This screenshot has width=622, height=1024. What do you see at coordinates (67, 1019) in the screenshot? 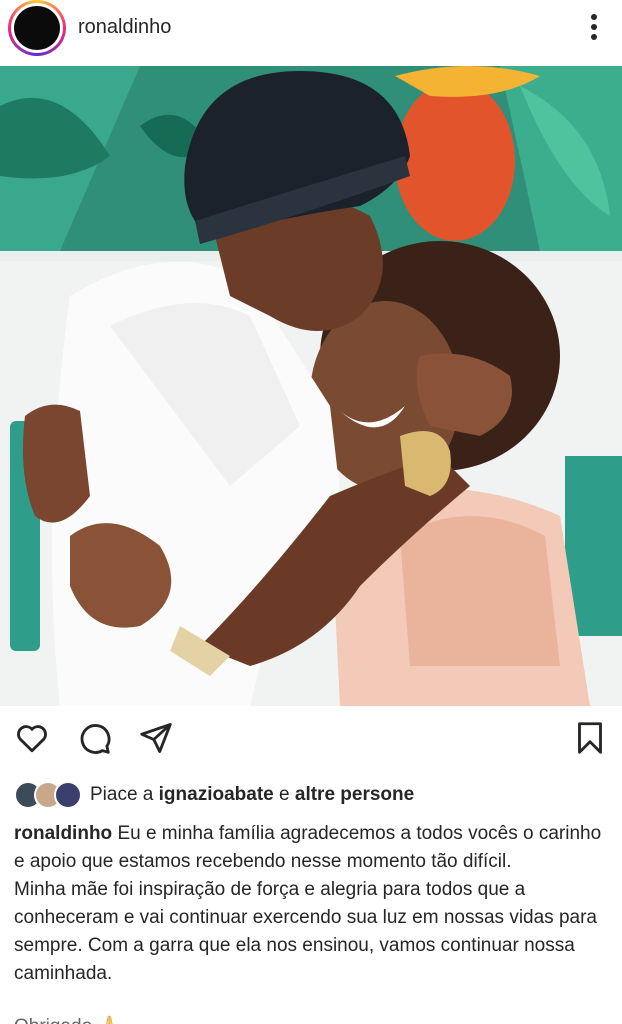
I see `caption-truncated: Obrigado 🙏` at bounding box center [67, 1019].